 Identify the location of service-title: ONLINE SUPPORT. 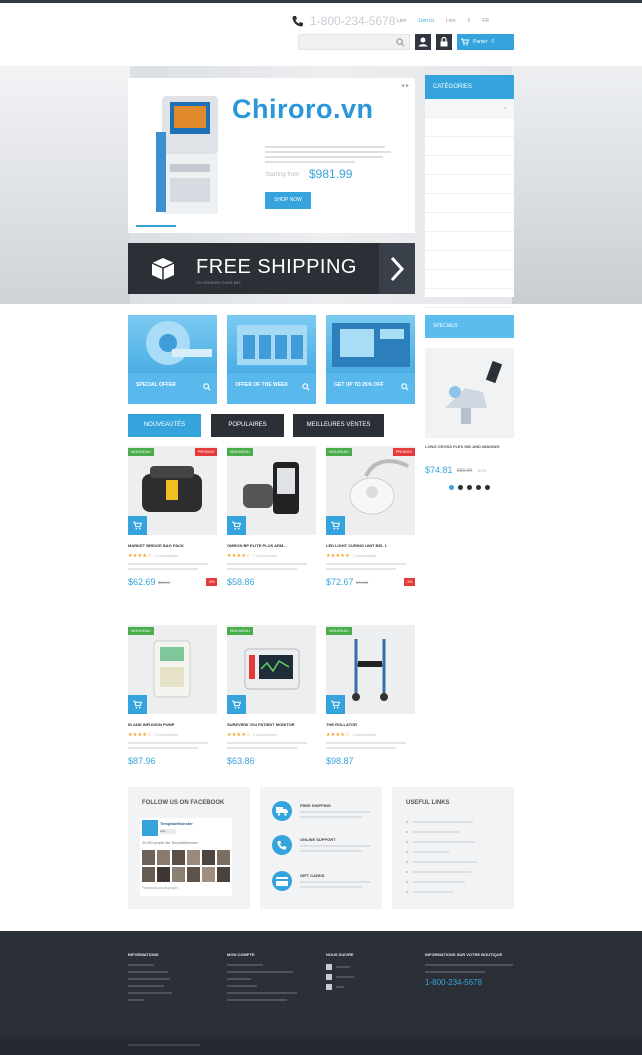
(318, 839).